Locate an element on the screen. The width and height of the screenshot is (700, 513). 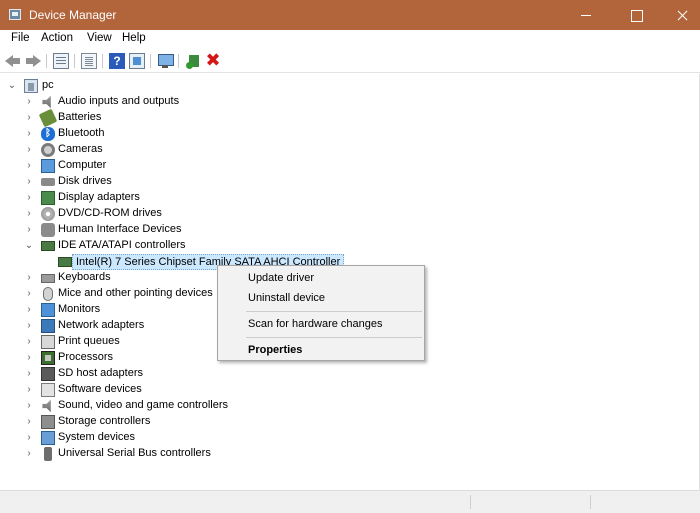
menu-update-driver: Update driver is located at coordinates (321, 278).